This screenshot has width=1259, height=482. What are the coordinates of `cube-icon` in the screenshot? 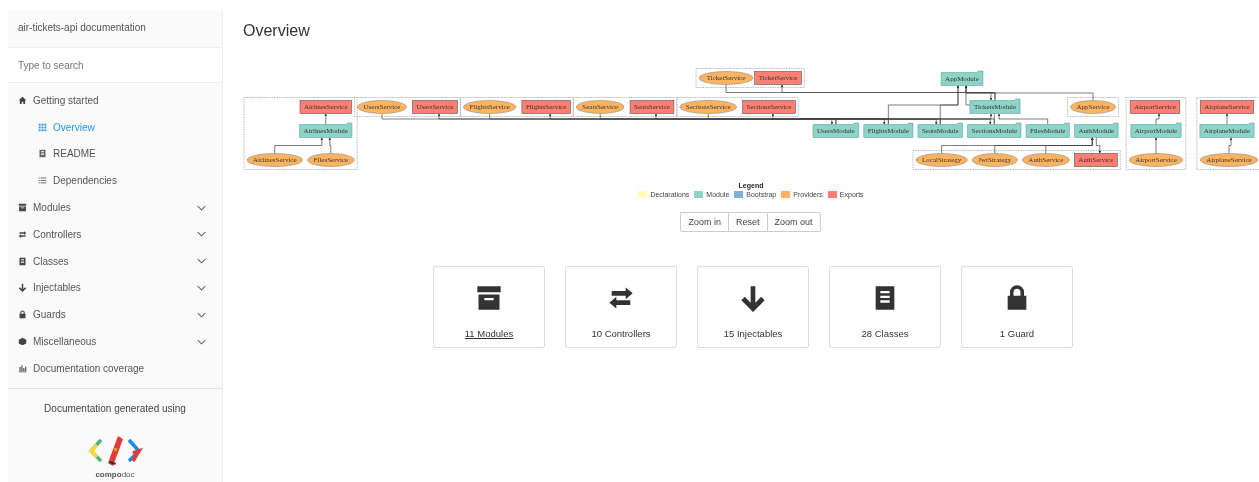 It's located at (22, 342).